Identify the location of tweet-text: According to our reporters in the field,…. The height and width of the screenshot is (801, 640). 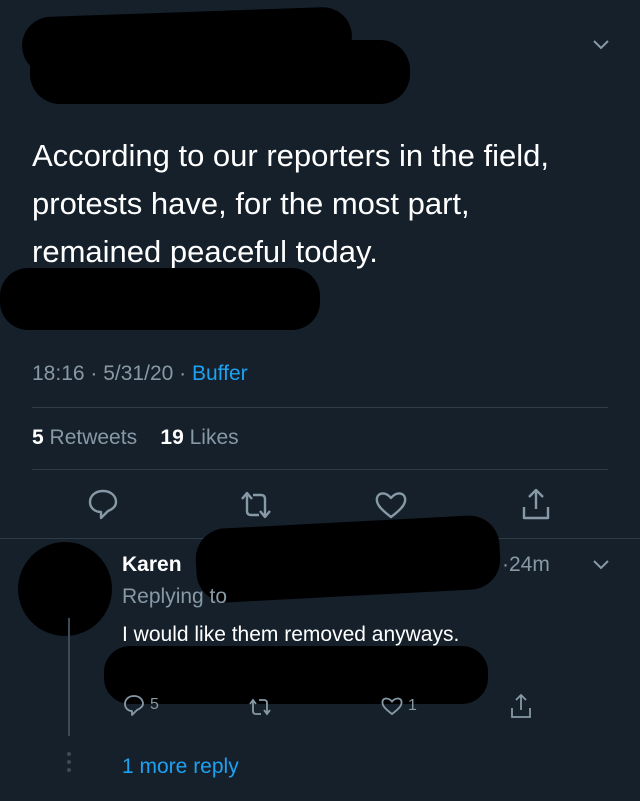
(290, 203).